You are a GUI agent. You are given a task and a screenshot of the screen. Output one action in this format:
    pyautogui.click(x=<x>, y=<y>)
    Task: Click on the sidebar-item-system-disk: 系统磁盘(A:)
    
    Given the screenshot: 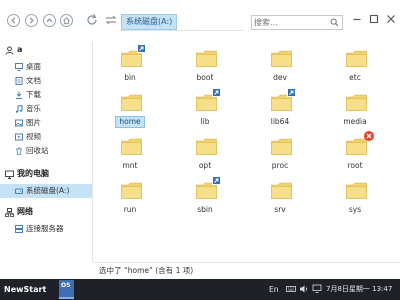 What is the action you would take?
    pyautogui.click(x=46, y=191)
    